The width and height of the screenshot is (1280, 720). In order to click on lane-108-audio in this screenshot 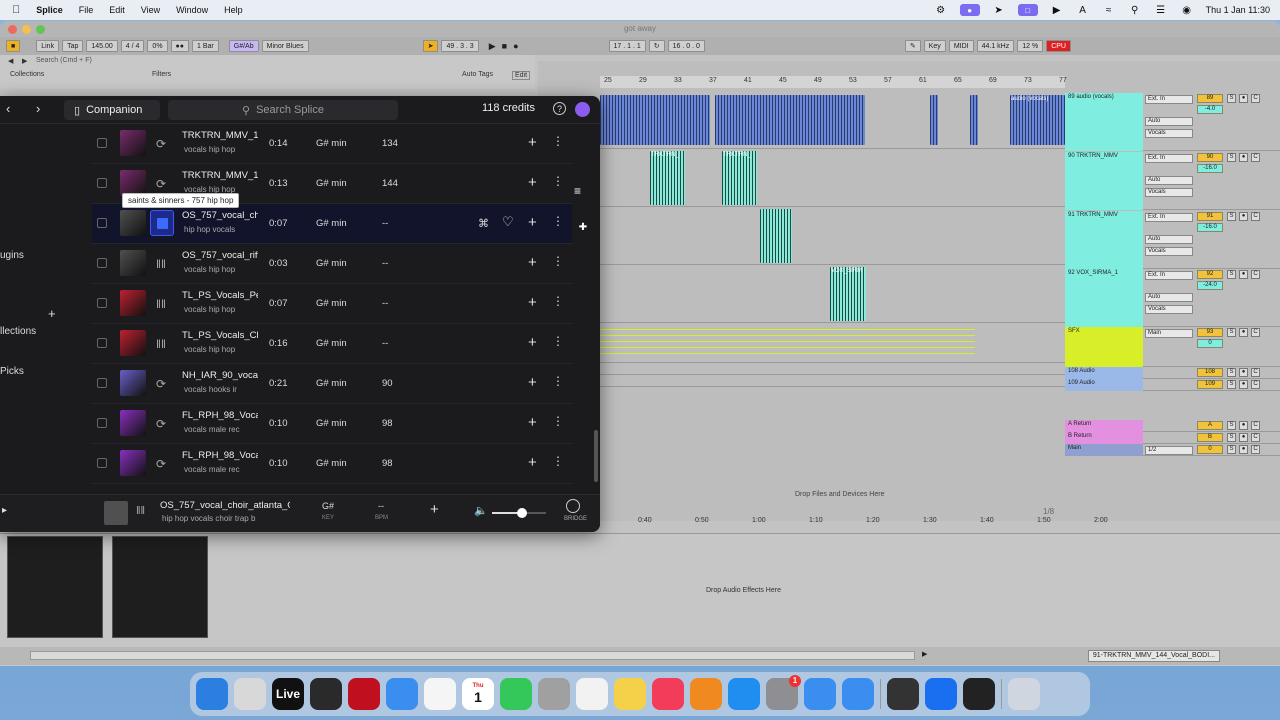, I will do `click(832, 369)`.